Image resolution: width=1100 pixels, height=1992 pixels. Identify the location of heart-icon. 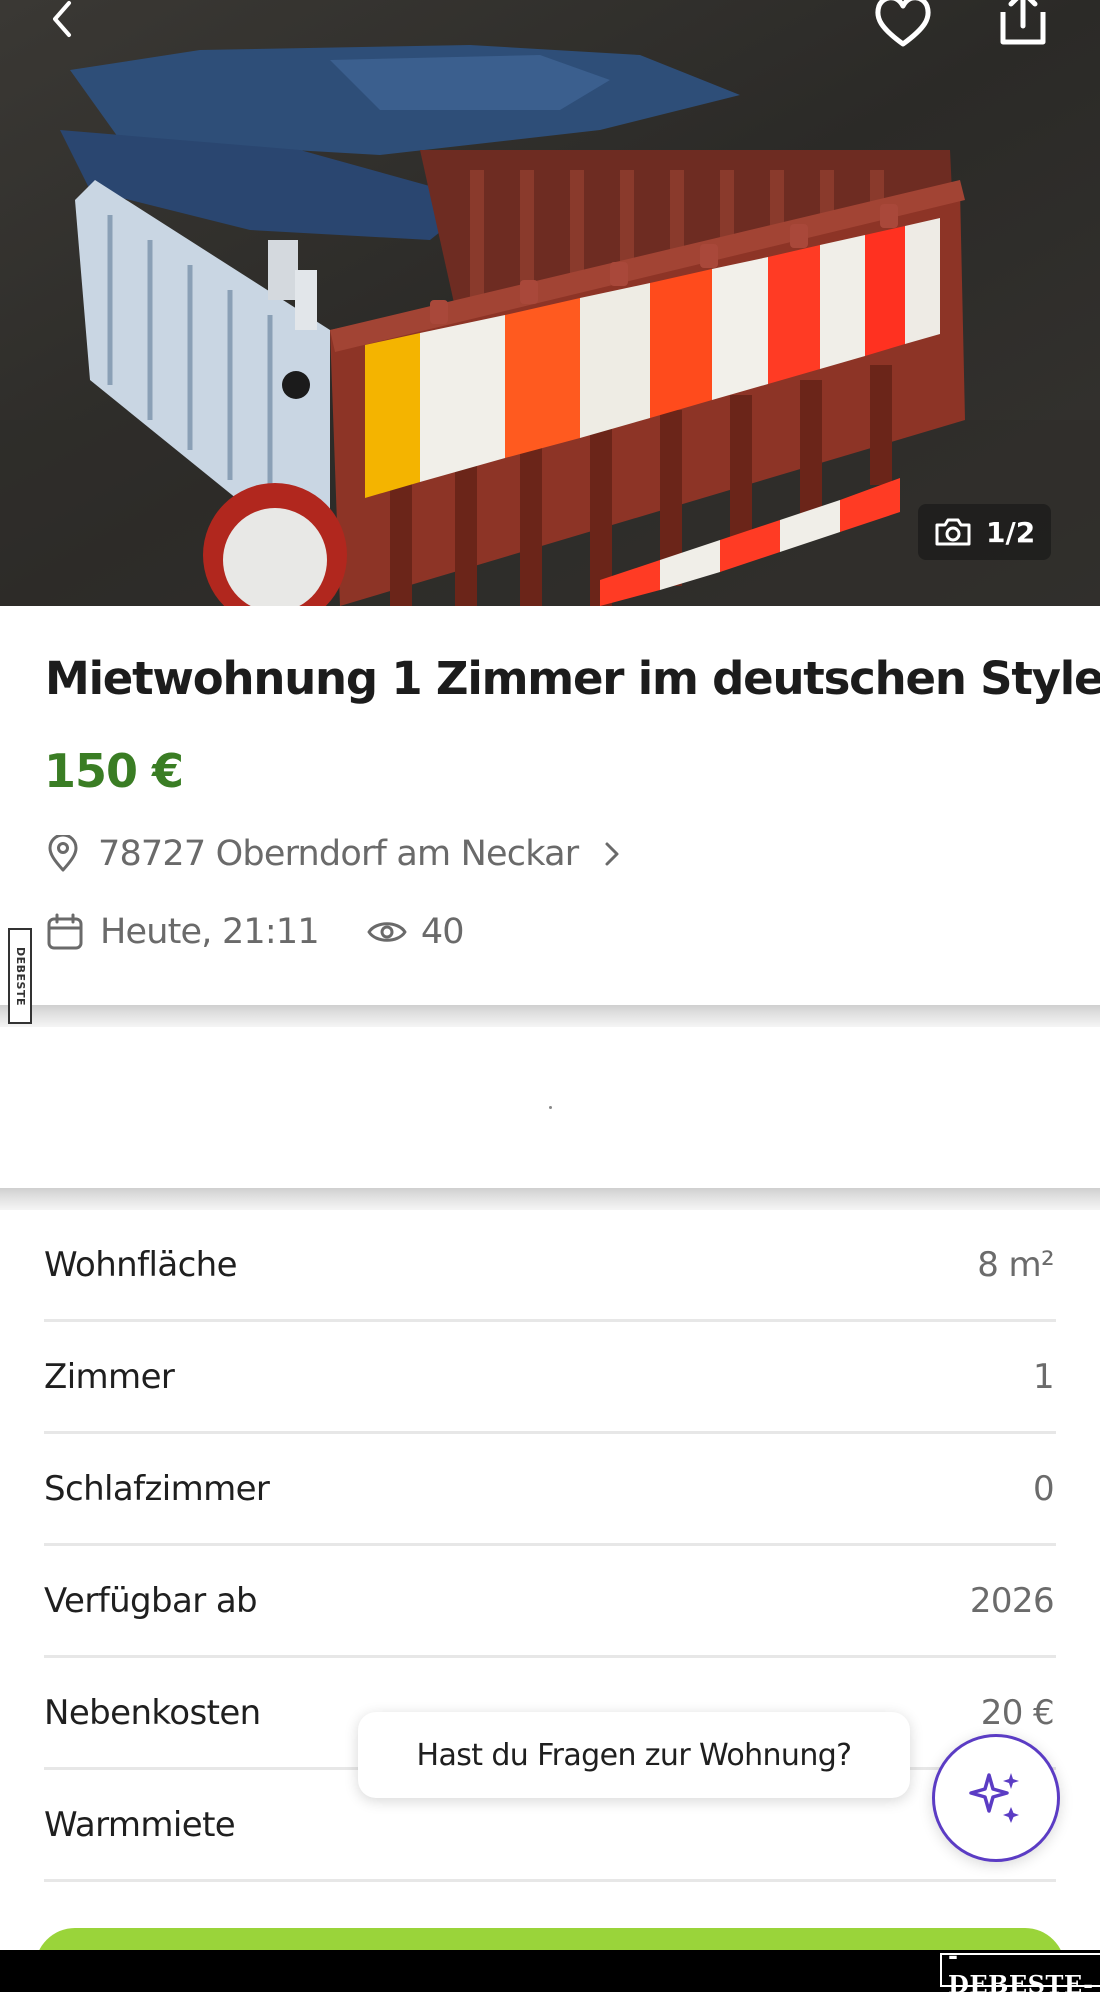
(903, 23).